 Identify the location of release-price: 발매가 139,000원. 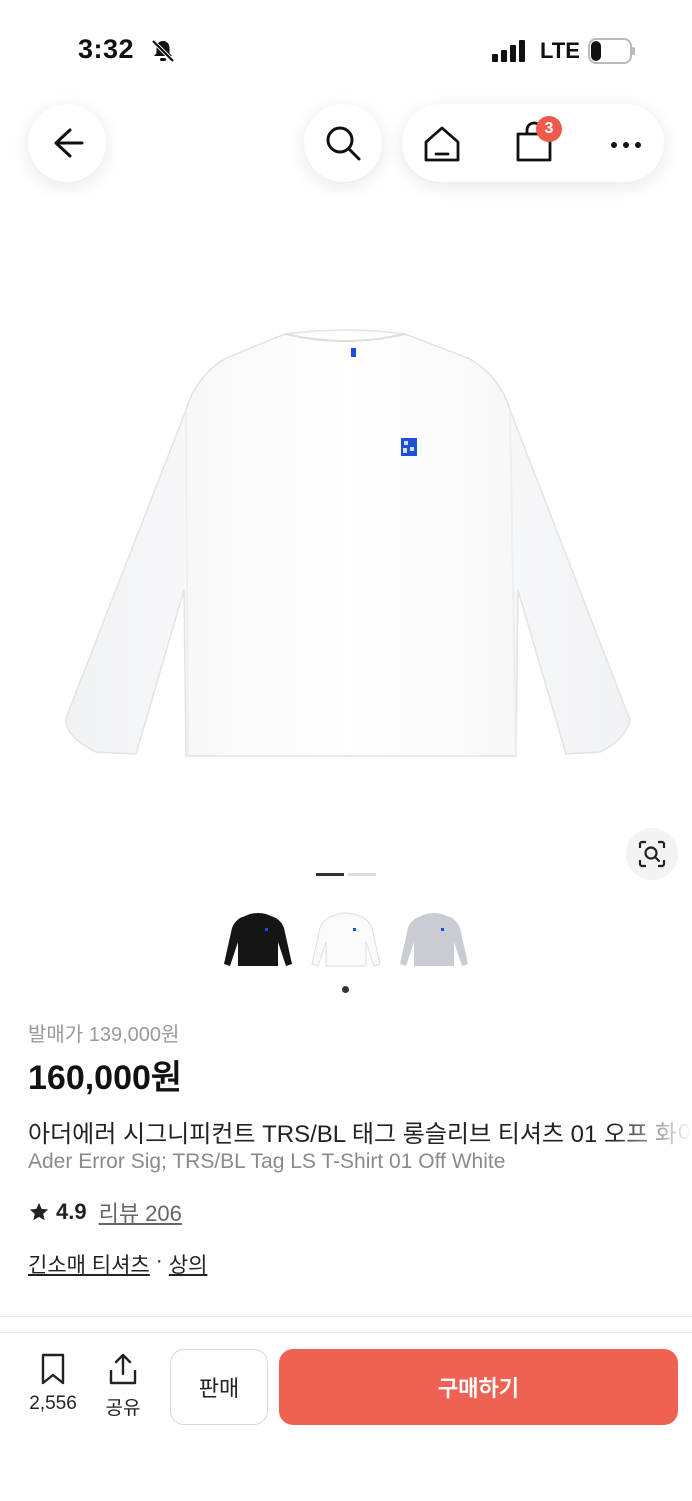
(104, 1035).